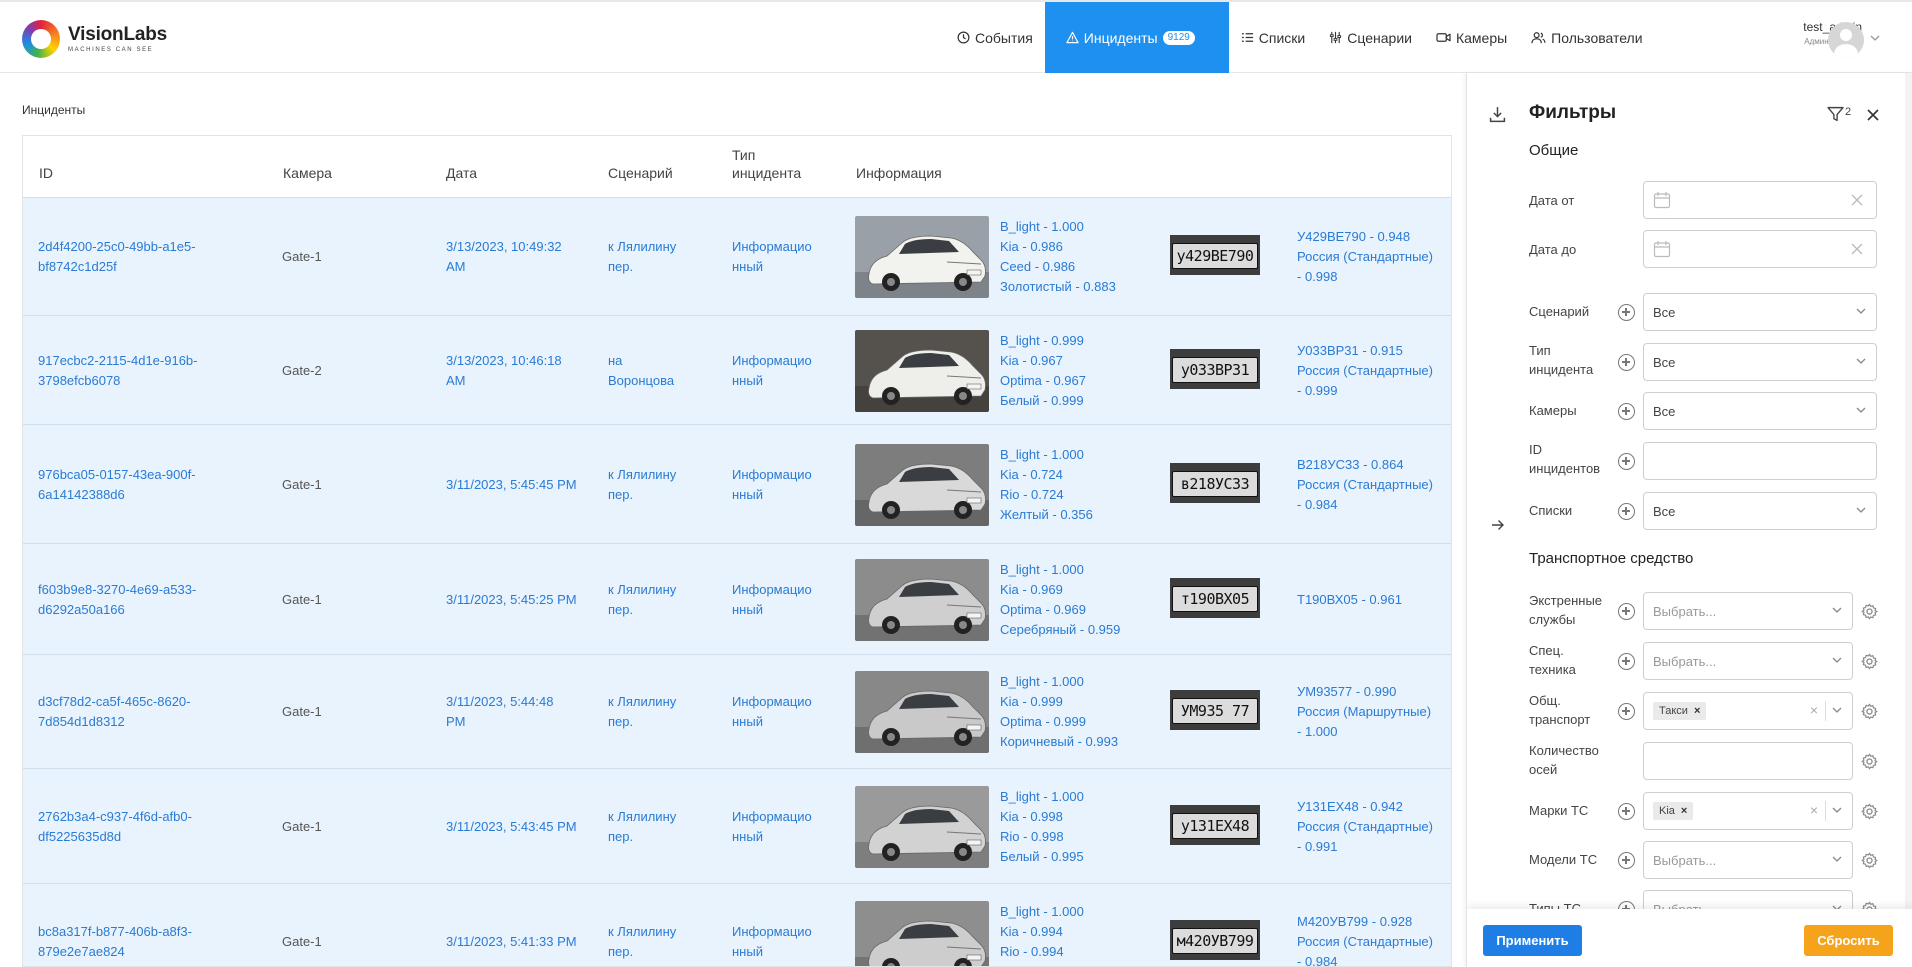 Image resolution: width=1912 pixels, height=967 pixels. Describe the element at coordinates (1857, 200) in the screenshot. I see `clear-date-from-icon` at that location.